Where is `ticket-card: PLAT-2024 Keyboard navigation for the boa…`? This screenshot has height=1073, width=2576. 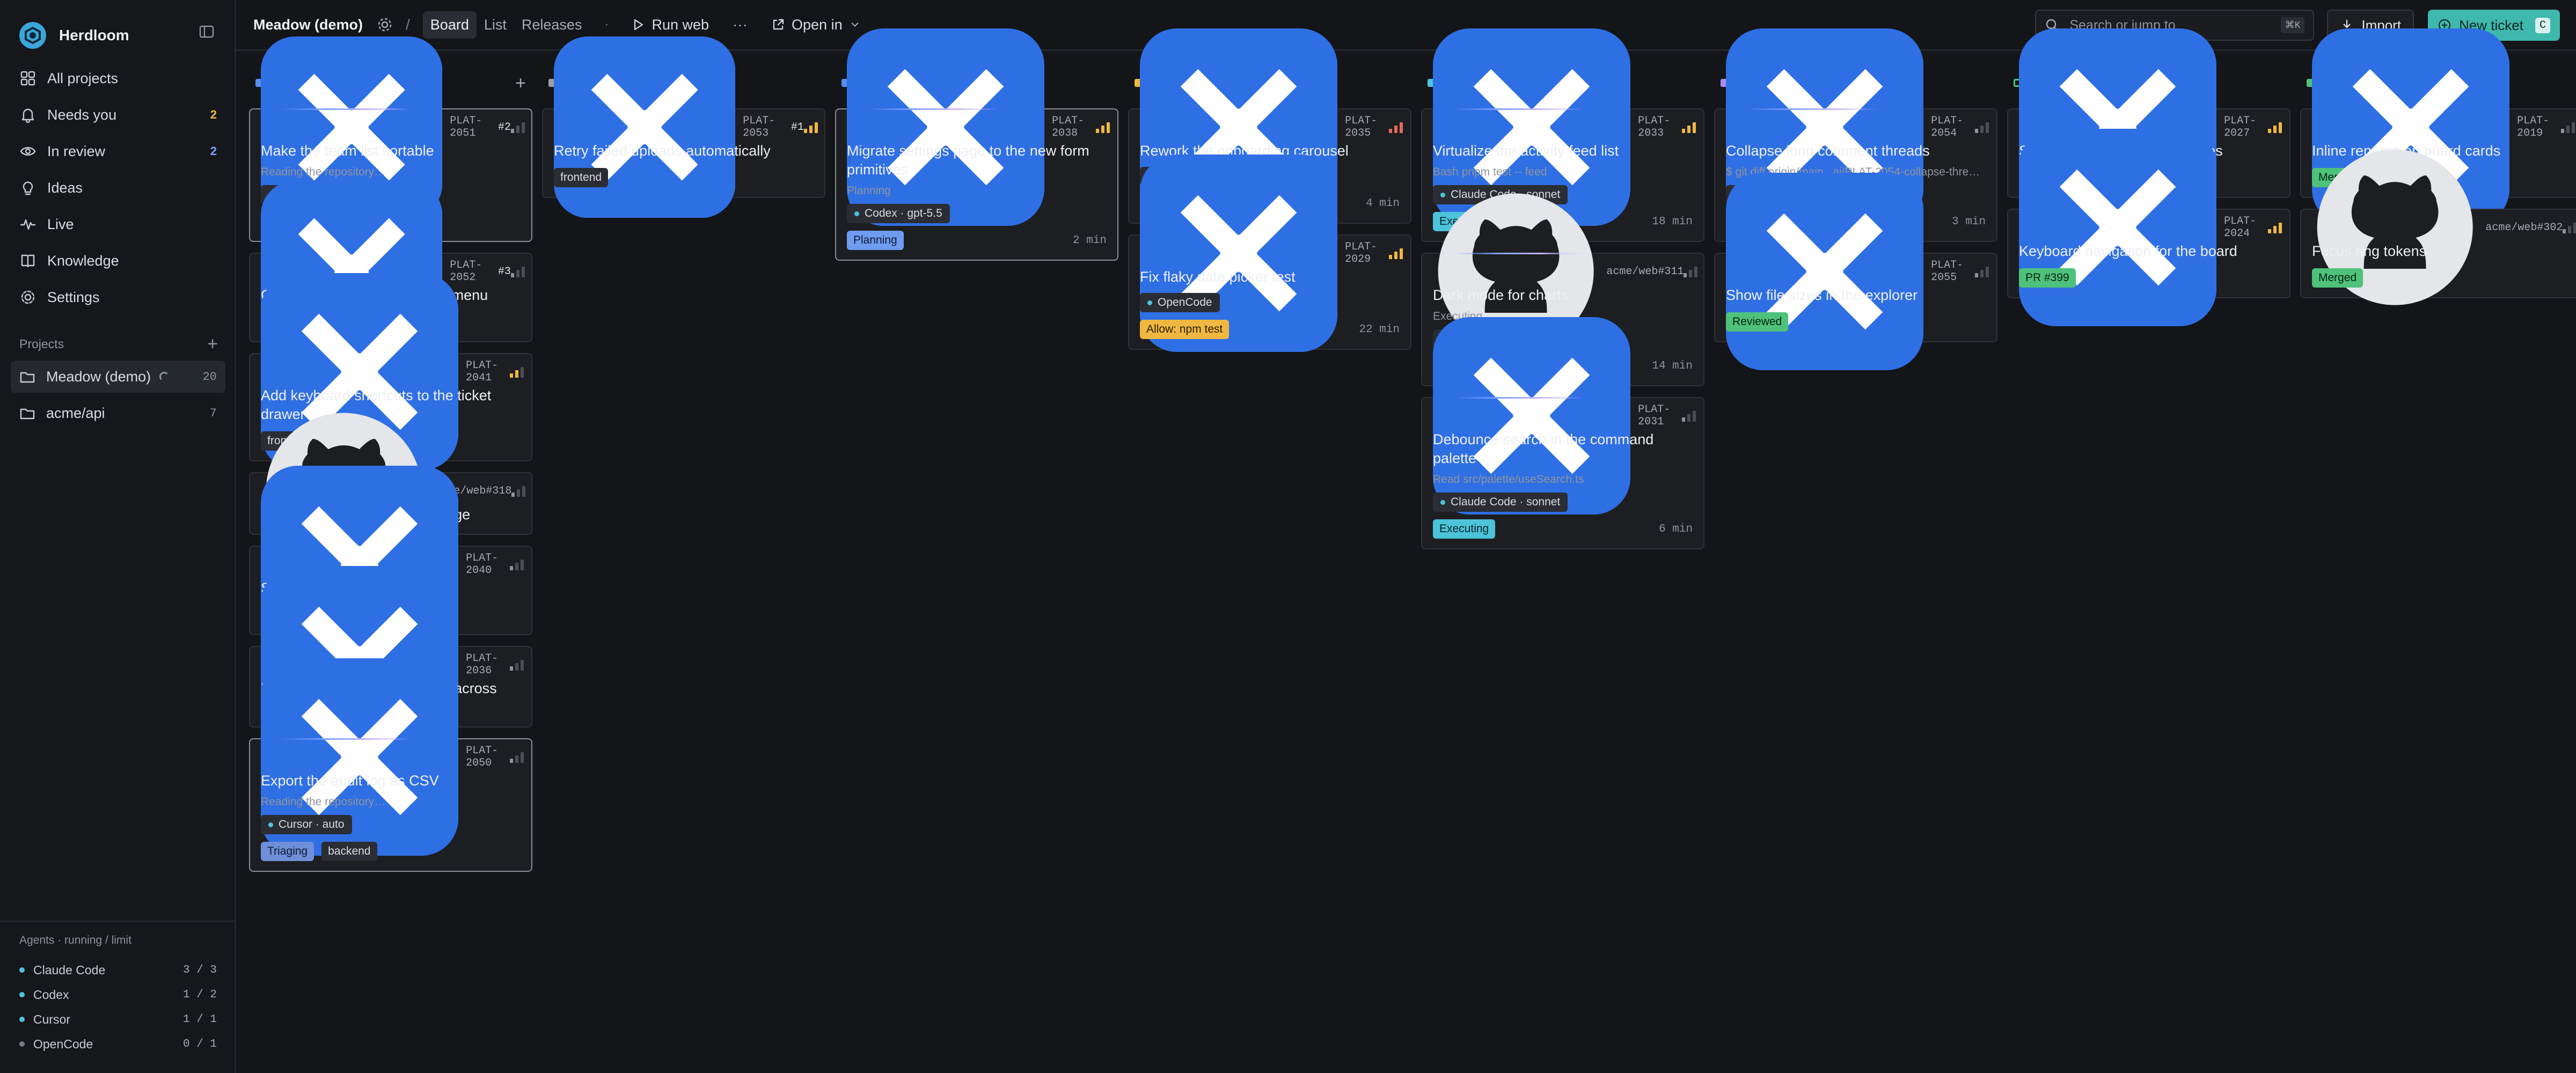 ticket-card: PLAT-2024 Keyboard navigation for the boa… is located at coordinates (2148, 227).